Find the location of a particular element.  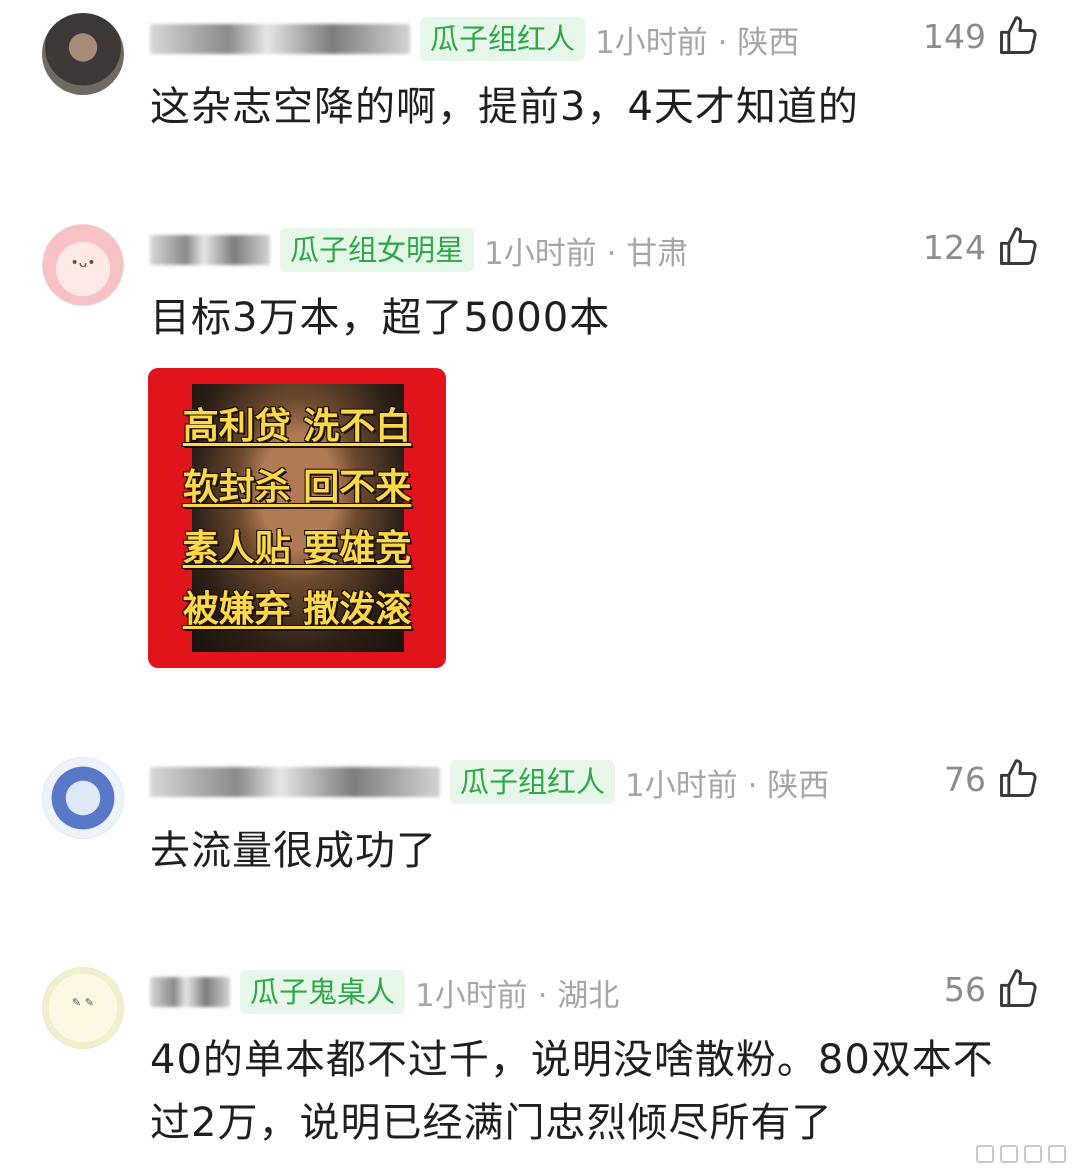

like-button: 56 is located at coordinates (992, 989).